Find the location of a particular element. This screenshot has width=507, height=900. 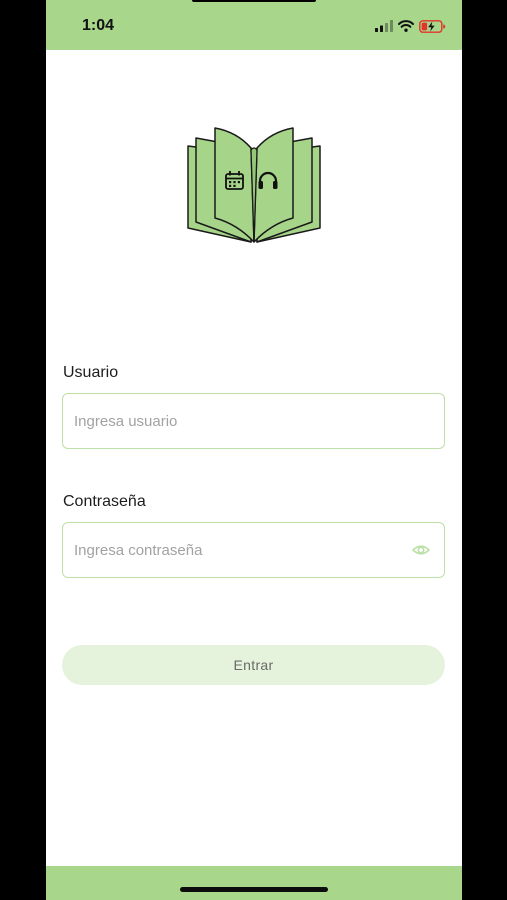

signal-icon is located at coordinates (384, 26).